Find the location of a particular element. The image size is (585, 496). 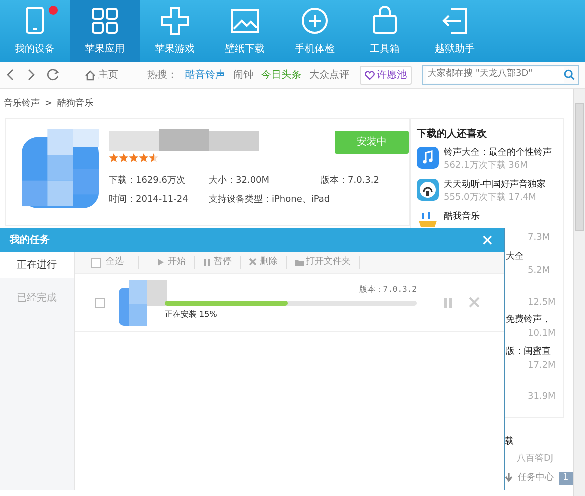

music-note-icon is located at coordinates (428, 157).